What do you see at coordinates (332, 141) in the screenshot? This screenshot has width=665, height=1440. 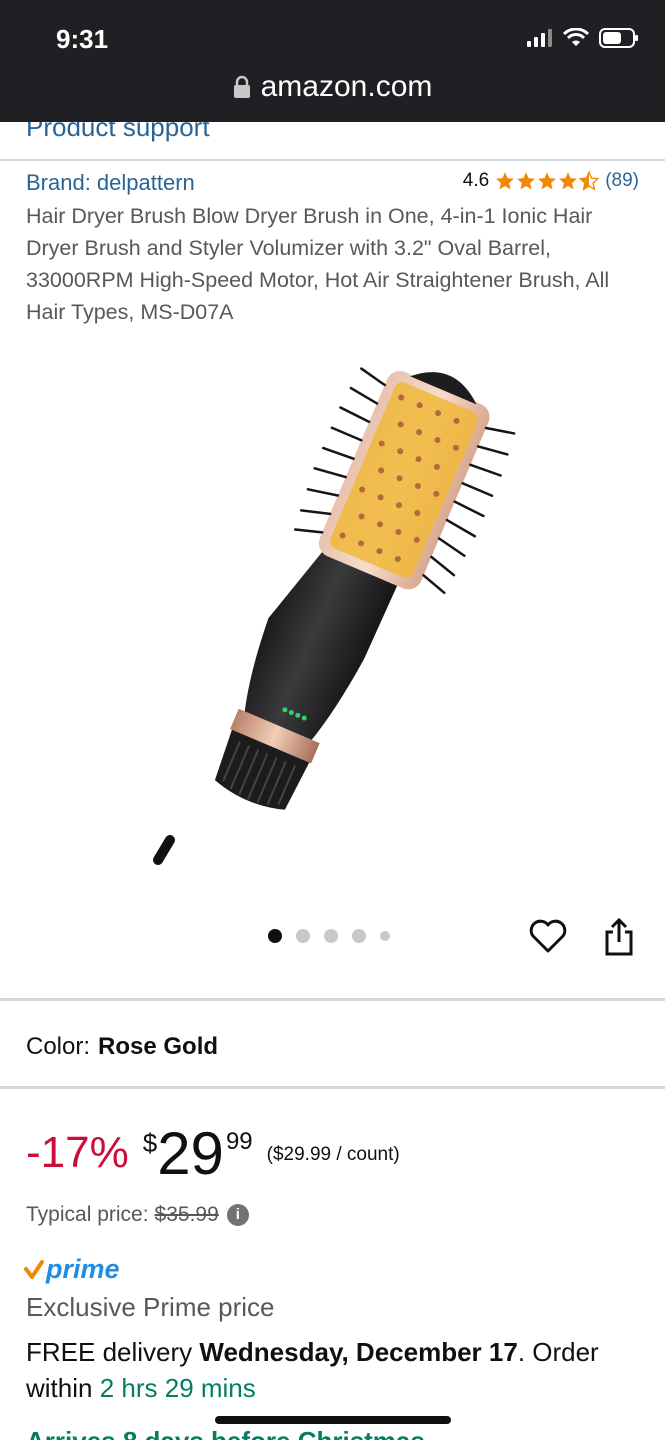 I see `product-support-strip: Product support` at bounding box center [332, 141].